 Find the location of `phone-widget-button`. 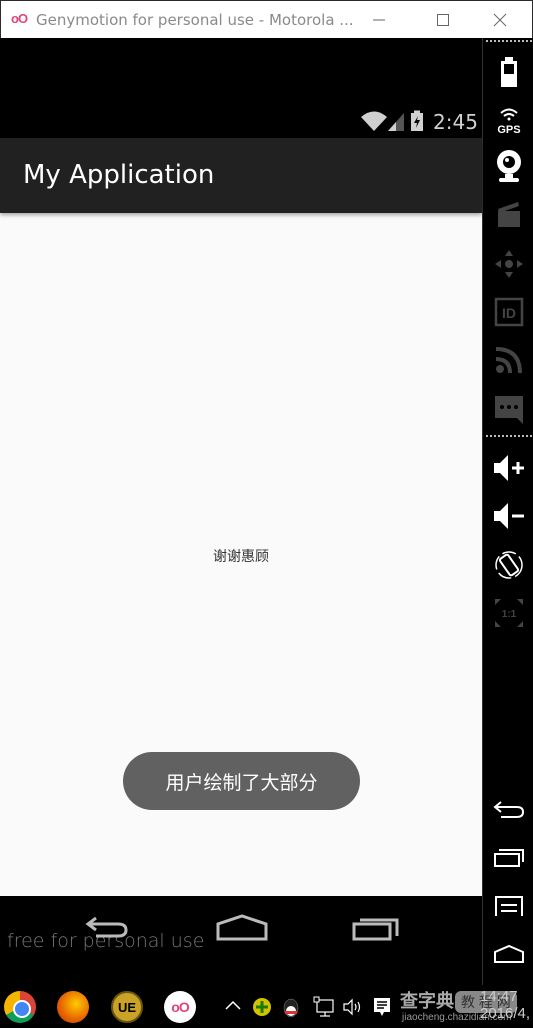

phone-widget-button is located at coordinates (509, 410).